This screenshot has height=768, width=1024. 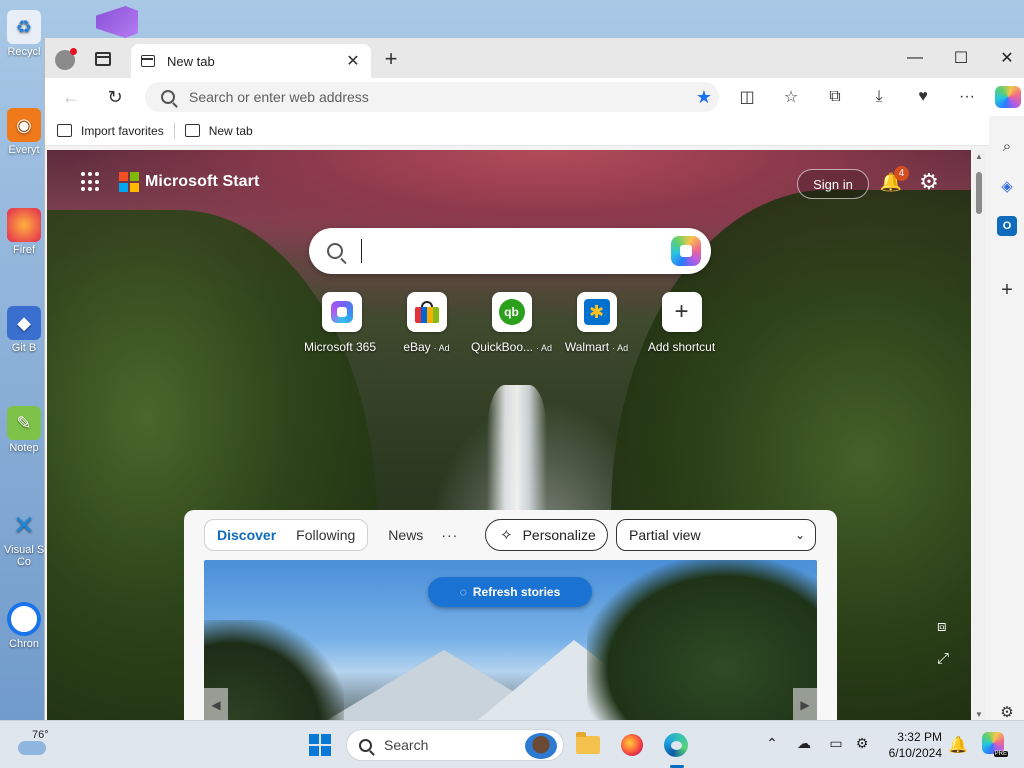 I want to click on desktop-icon-everything: ◉ Everyt, so click(x=24, y=132).